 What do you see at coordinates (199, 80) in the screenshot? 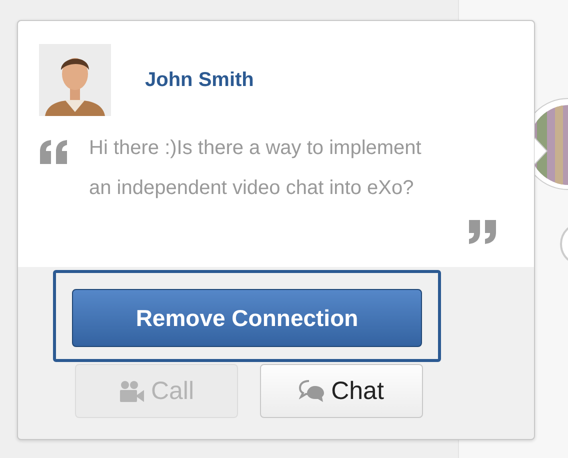
I see `person-name: John Smith` at bounding box center [199, 80].